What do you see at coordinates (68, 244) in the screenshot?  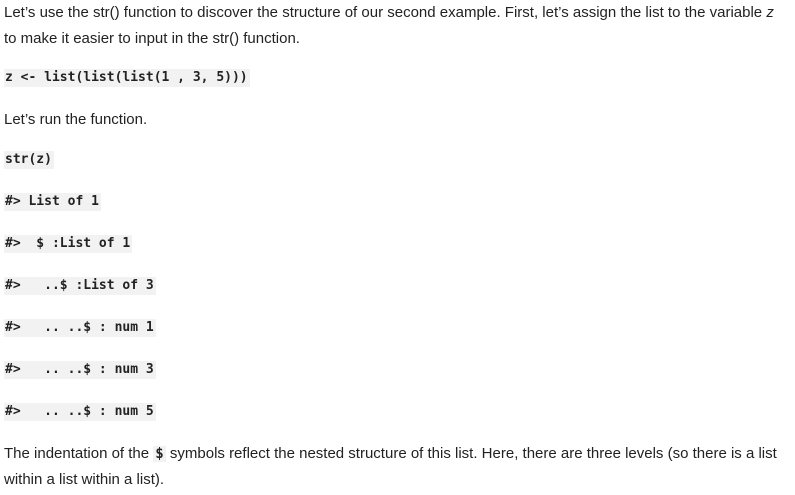 I see `output-line-2: #> $ :List of 1` at bounding box center [68, 244].